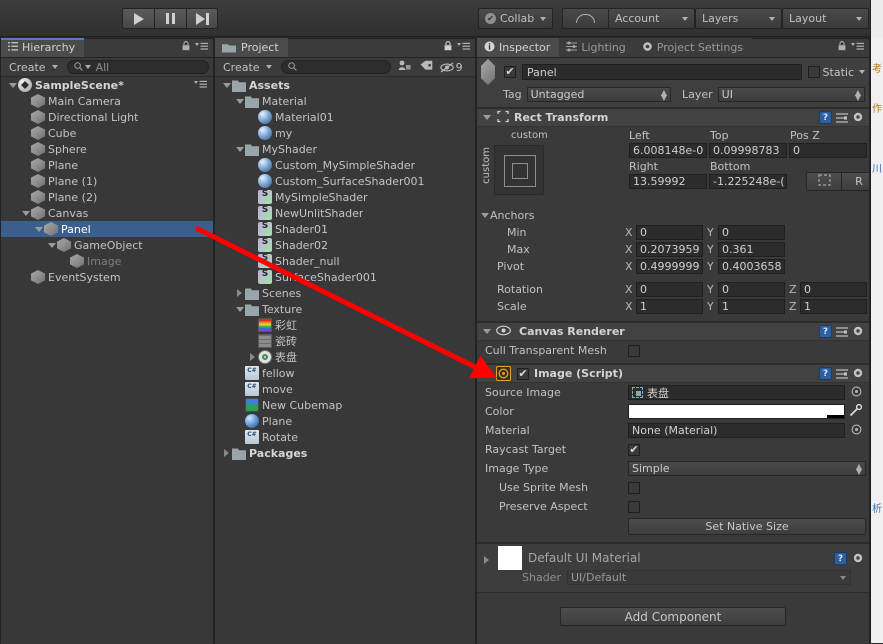 This screenshot has width=883, height=644. What do you see at coordinates (673, 616) in the screenshot?
I see `add-component-button: Add Component` at bounding box center [673, 616].